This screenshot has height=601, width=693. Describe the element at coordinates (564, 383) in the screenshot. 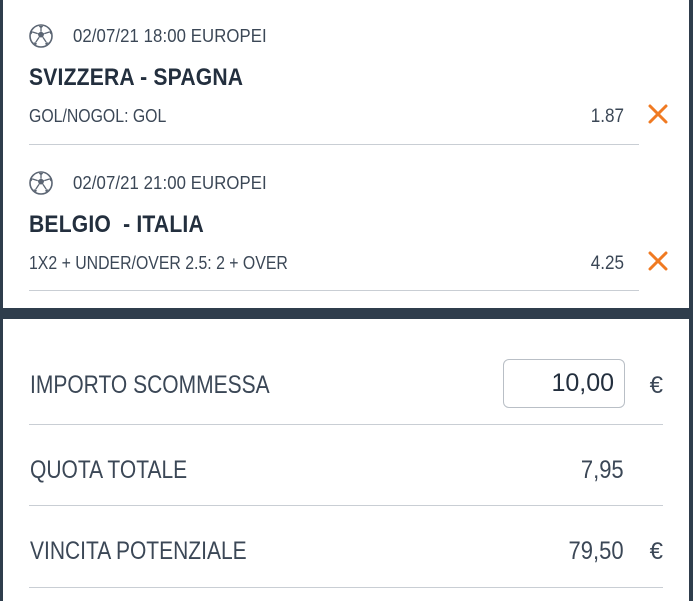

I see `stake-input` at that location.